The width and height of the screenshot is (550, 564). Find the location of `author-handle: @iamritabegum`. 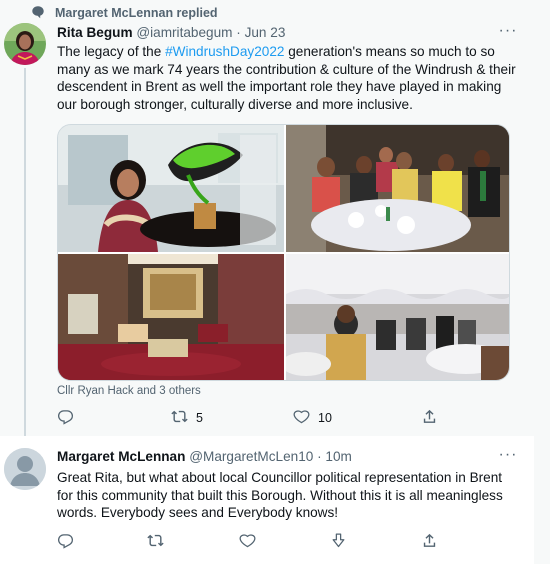

author-handle: @iamritabegum is located at coordinates (184, 32).